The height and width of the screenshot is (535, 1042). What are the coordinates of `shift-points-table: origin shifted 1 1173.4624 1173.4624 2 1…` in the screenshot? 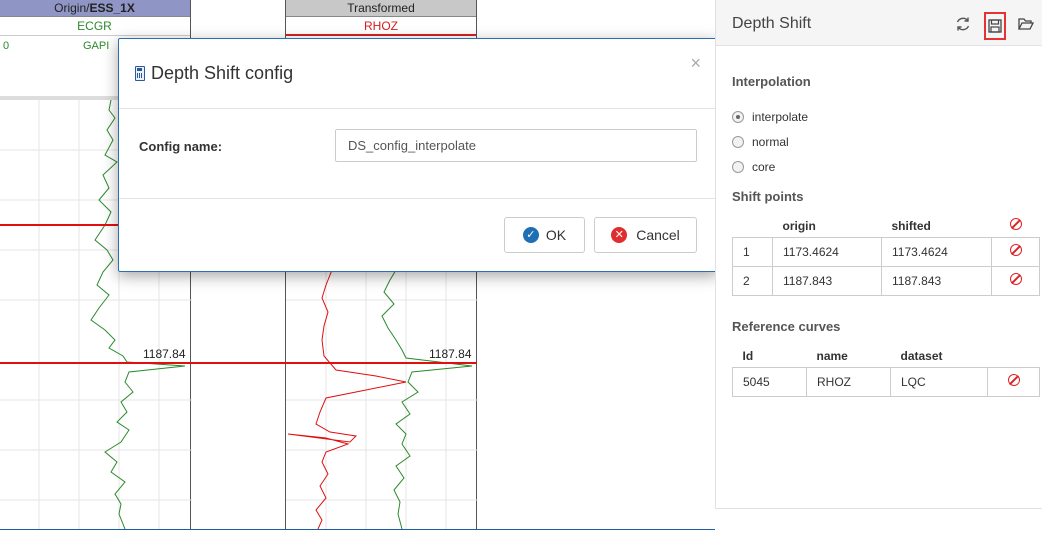 It's located at (886, 255).